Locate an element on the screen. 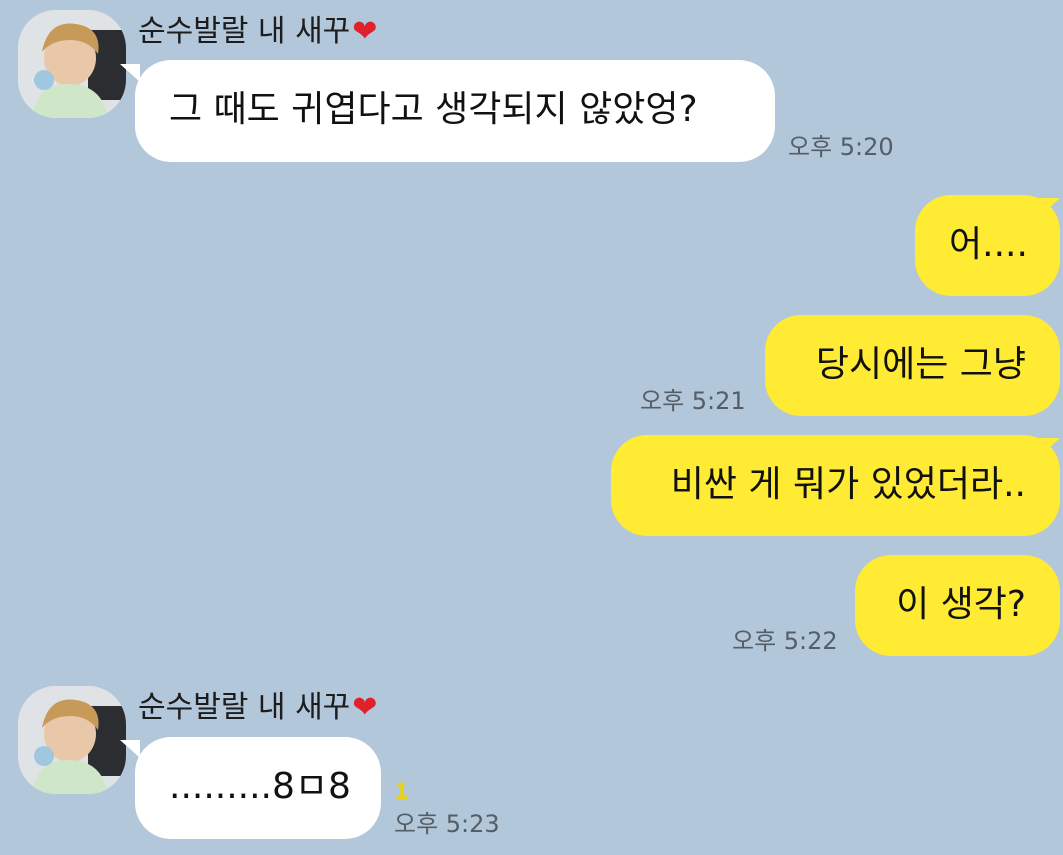 The height and width of the screenshot is (855, 1063). message-bubble-outgoing: 이 생각? is located at coordinates (957, 605).